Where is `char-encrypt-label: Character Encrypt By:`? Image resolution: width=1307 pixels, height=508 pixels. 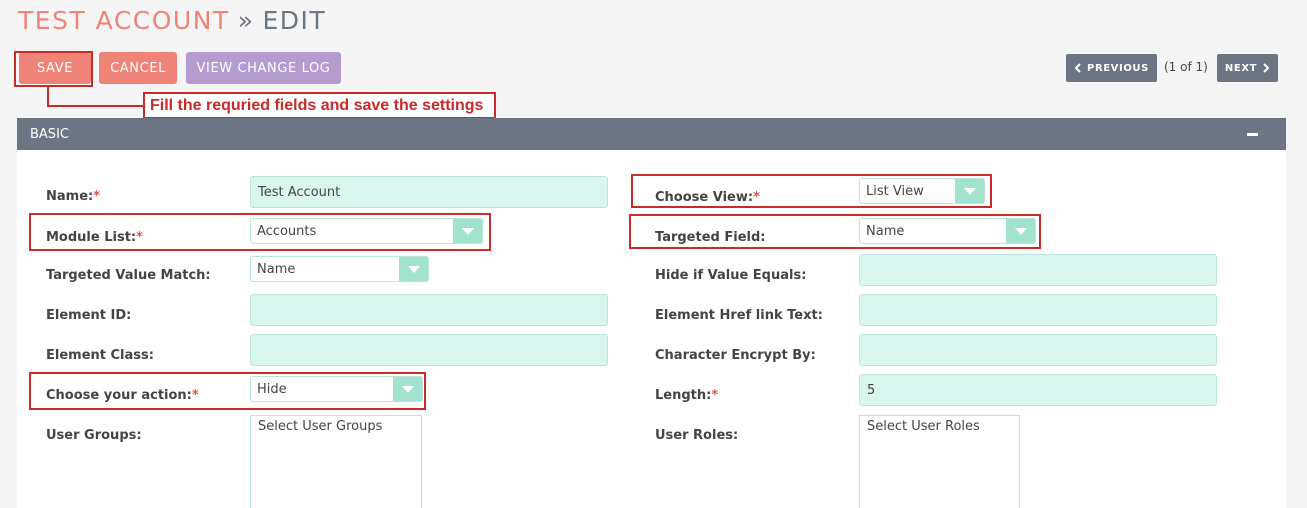
char-encrypt-label: Character Encrypt By: is located at coordinates (735, 355).